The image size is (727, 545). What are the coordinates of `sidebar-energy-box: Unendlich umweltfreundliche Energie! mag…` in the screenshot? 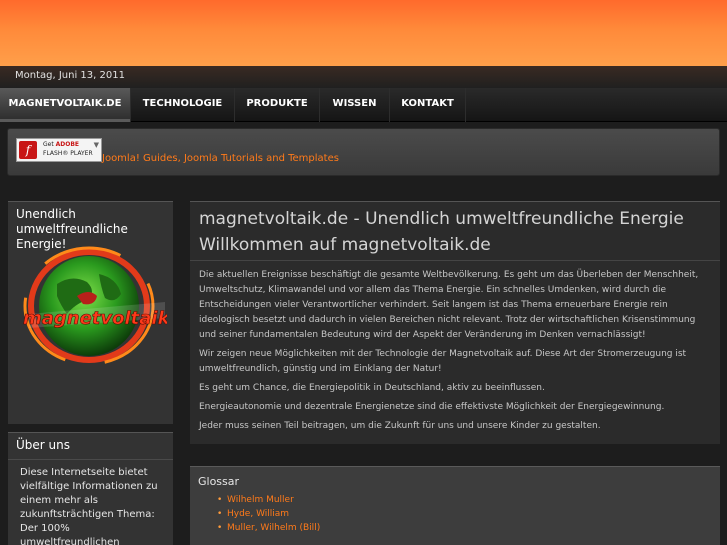 It's located at (90, 312).